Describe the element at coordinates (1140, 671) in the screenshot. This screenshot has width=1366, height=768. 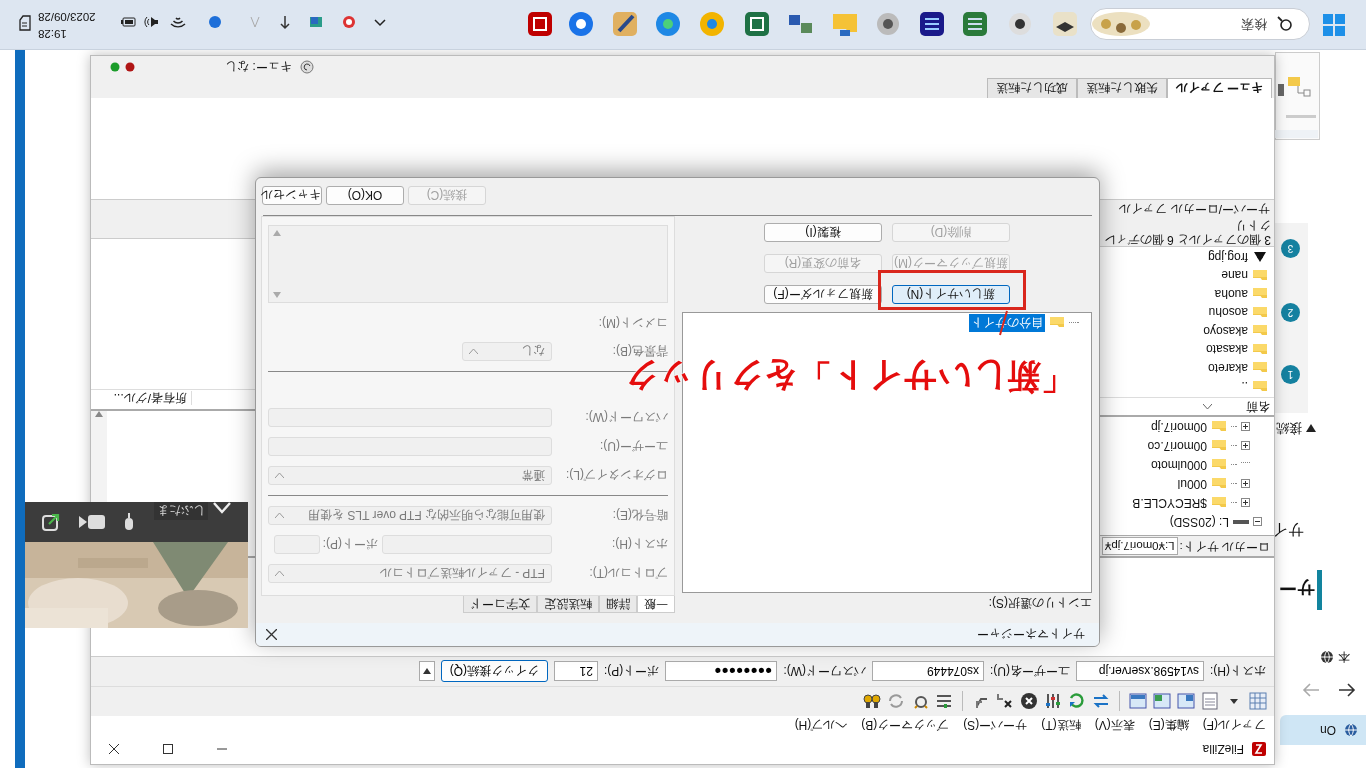
I see `input-field: sv14598.xserver.jp` at that location.